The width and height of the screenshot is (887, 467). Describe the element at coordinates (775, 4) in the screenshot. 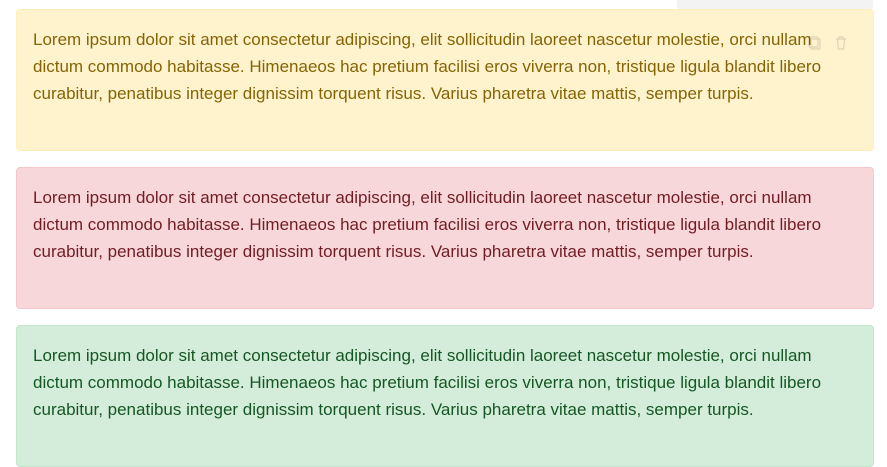

I see `toolbar-background` at that location.